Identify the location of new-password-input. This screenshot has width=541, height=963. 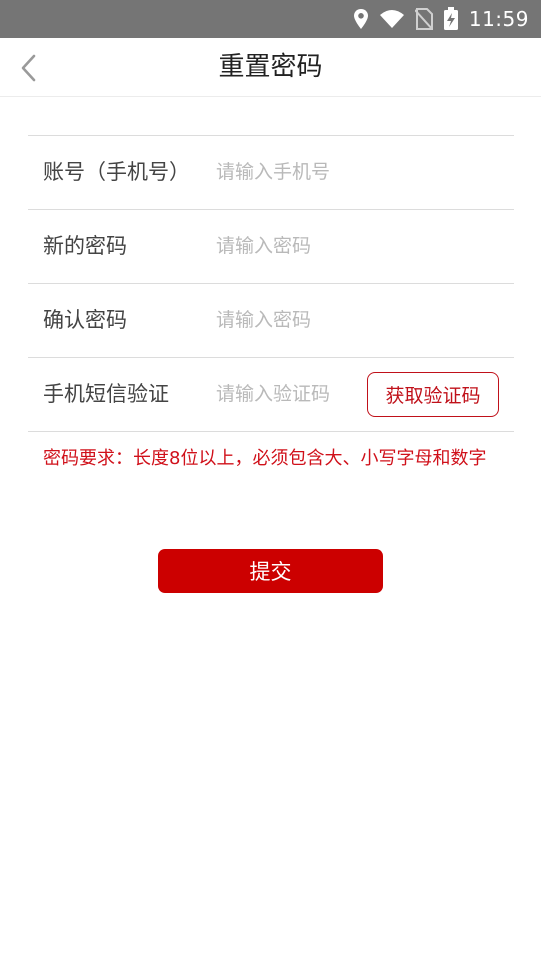
(356, 246).